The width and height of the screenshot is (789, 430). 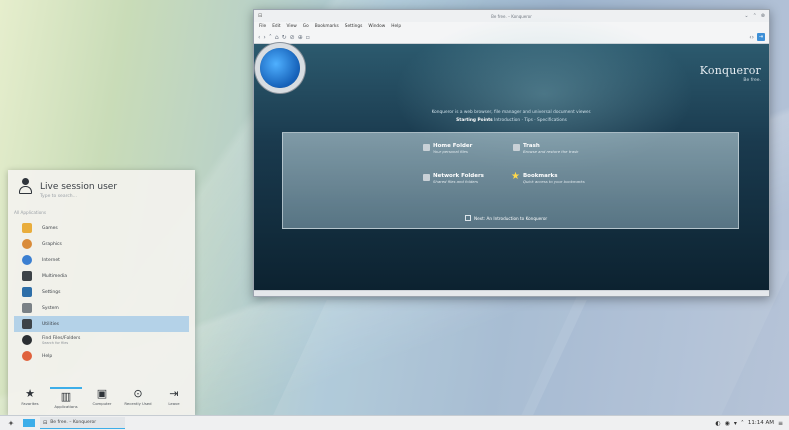 I want to click on home-icon: ⌂, so click(x=277, y=37).